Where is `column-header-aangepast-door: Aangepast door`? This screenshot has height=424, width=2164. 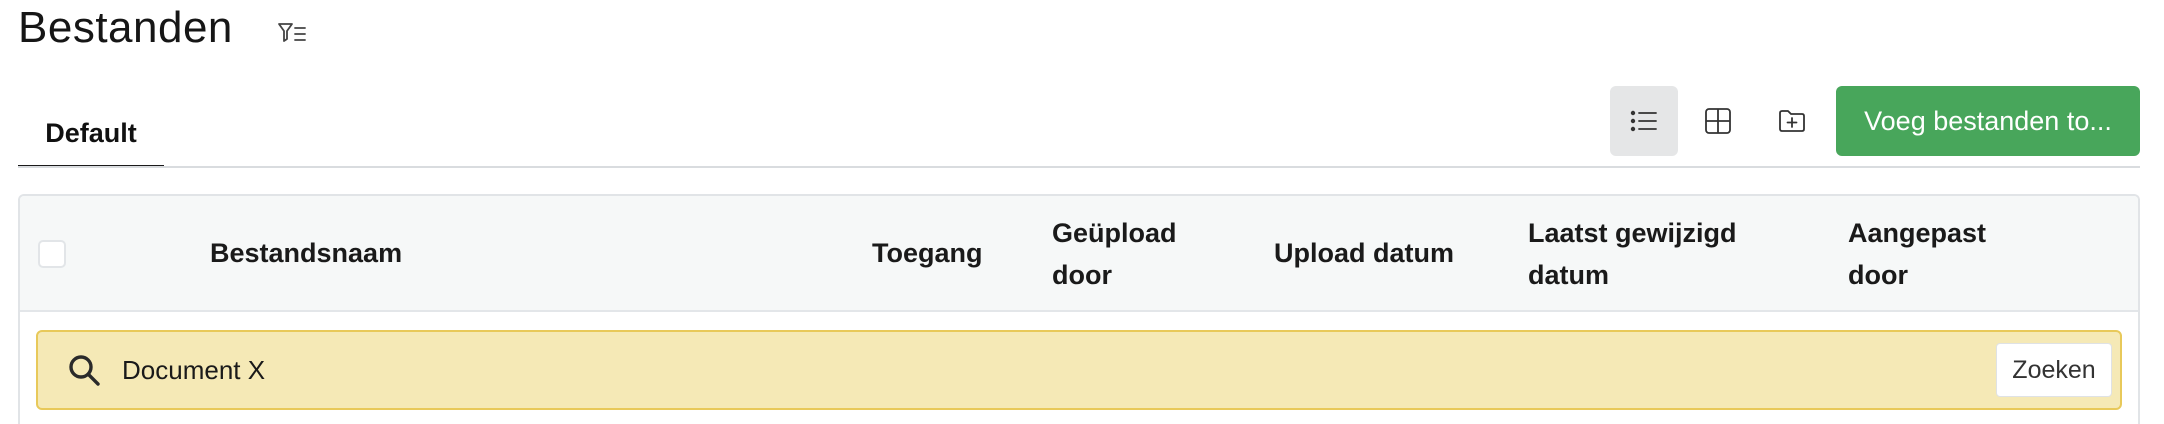 column-header-aangepast-door: Aangepast door is located at coordinates (1933, 254).